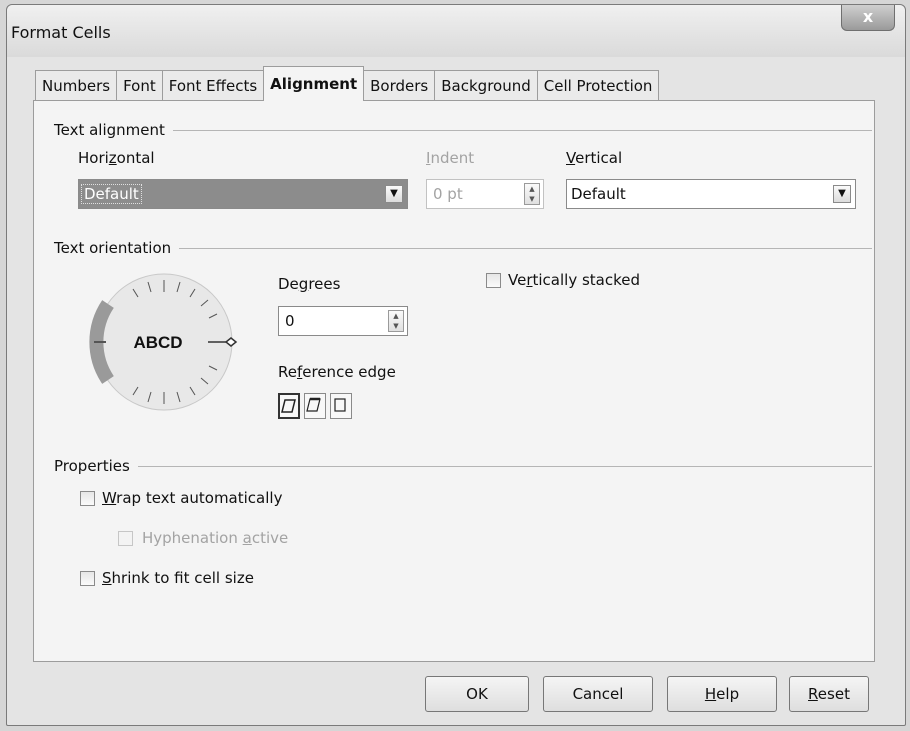 This screenshot has height=731, width=910. What do you see at coordinates (113, 248) in the screenshot?
I see `text-orientation-heading: Text orientation` at bounding box center [113, 248].